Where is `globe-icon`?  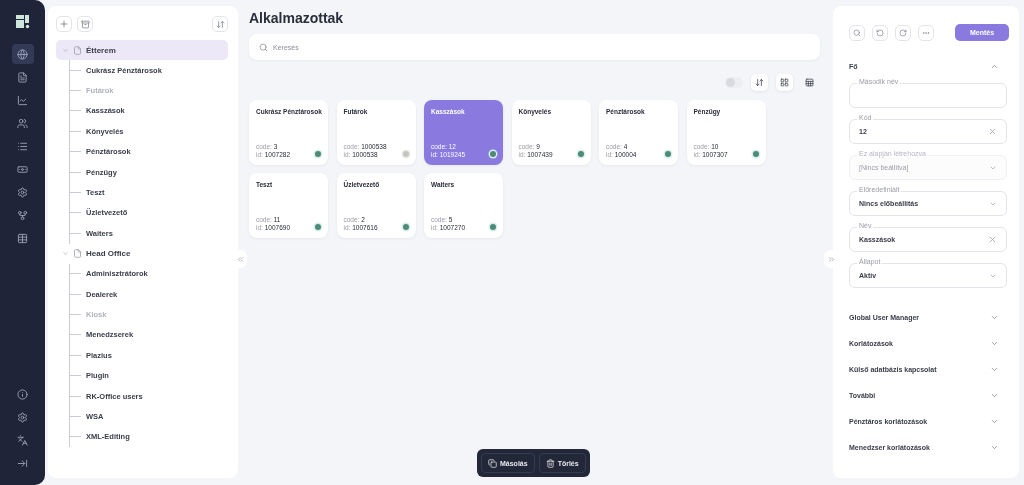 globe-icon is located at coordinates (22, 54).